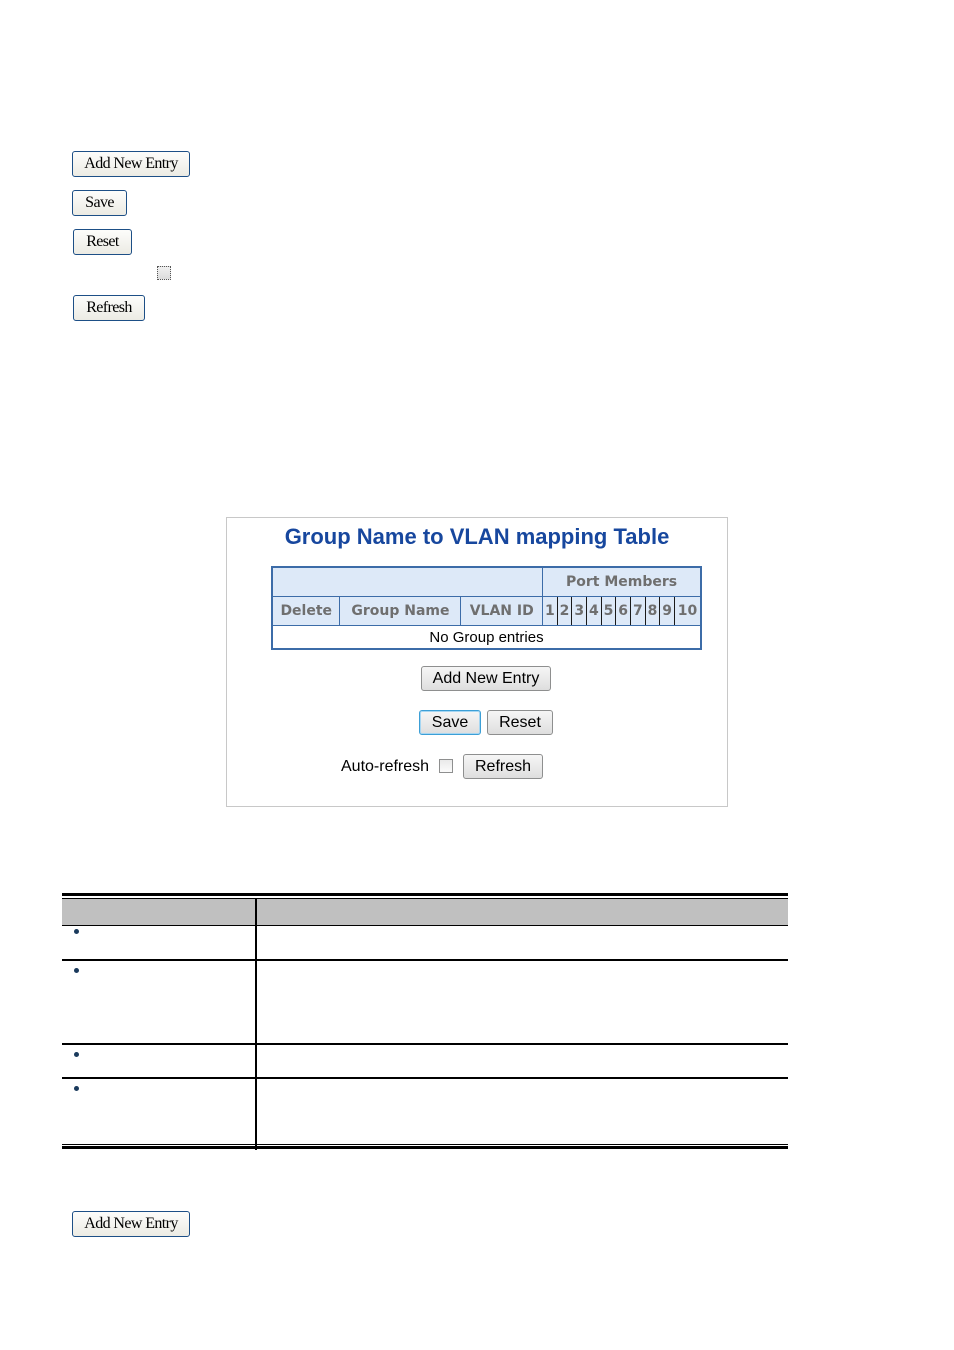  Describe the element at coordinates (164, 273) in the screenshot. I see `auto-refresh-checkbox` at that location.